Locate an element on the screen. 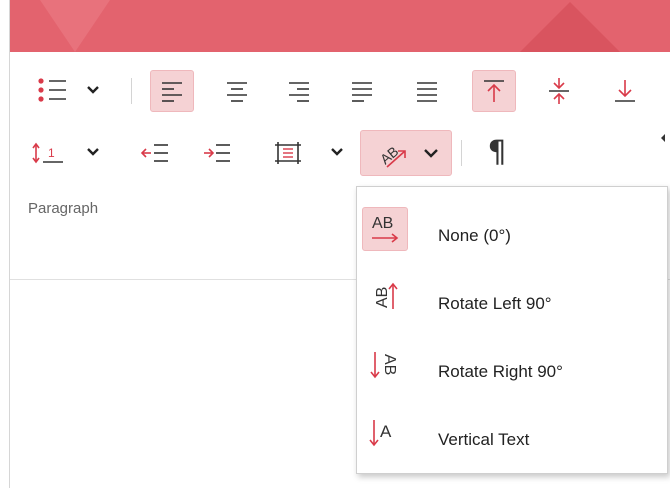 This screenshot has height=488, width=670. increase-indent-icon is located at coordinates (217, 153).